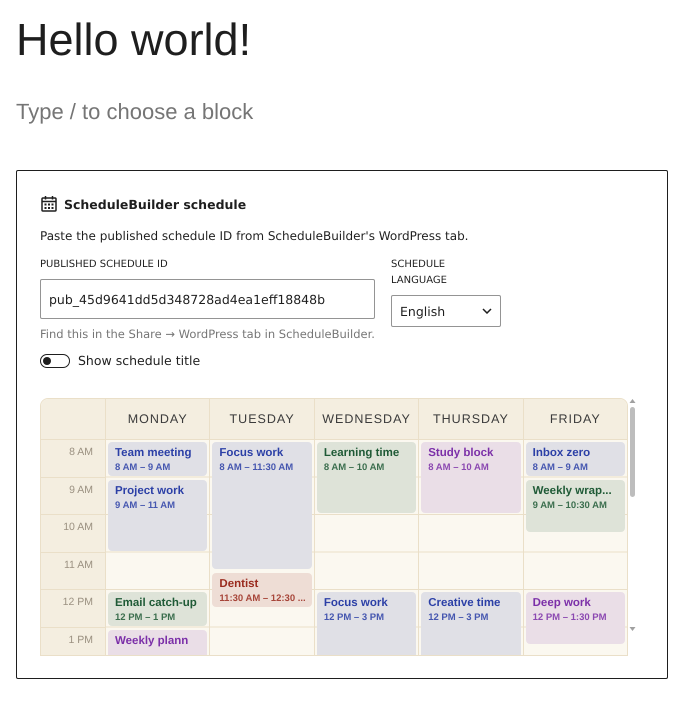 This screenshot has width=684, height=705. I want to click on event-time: 12 PM – 1 PM, so click(145, 618).